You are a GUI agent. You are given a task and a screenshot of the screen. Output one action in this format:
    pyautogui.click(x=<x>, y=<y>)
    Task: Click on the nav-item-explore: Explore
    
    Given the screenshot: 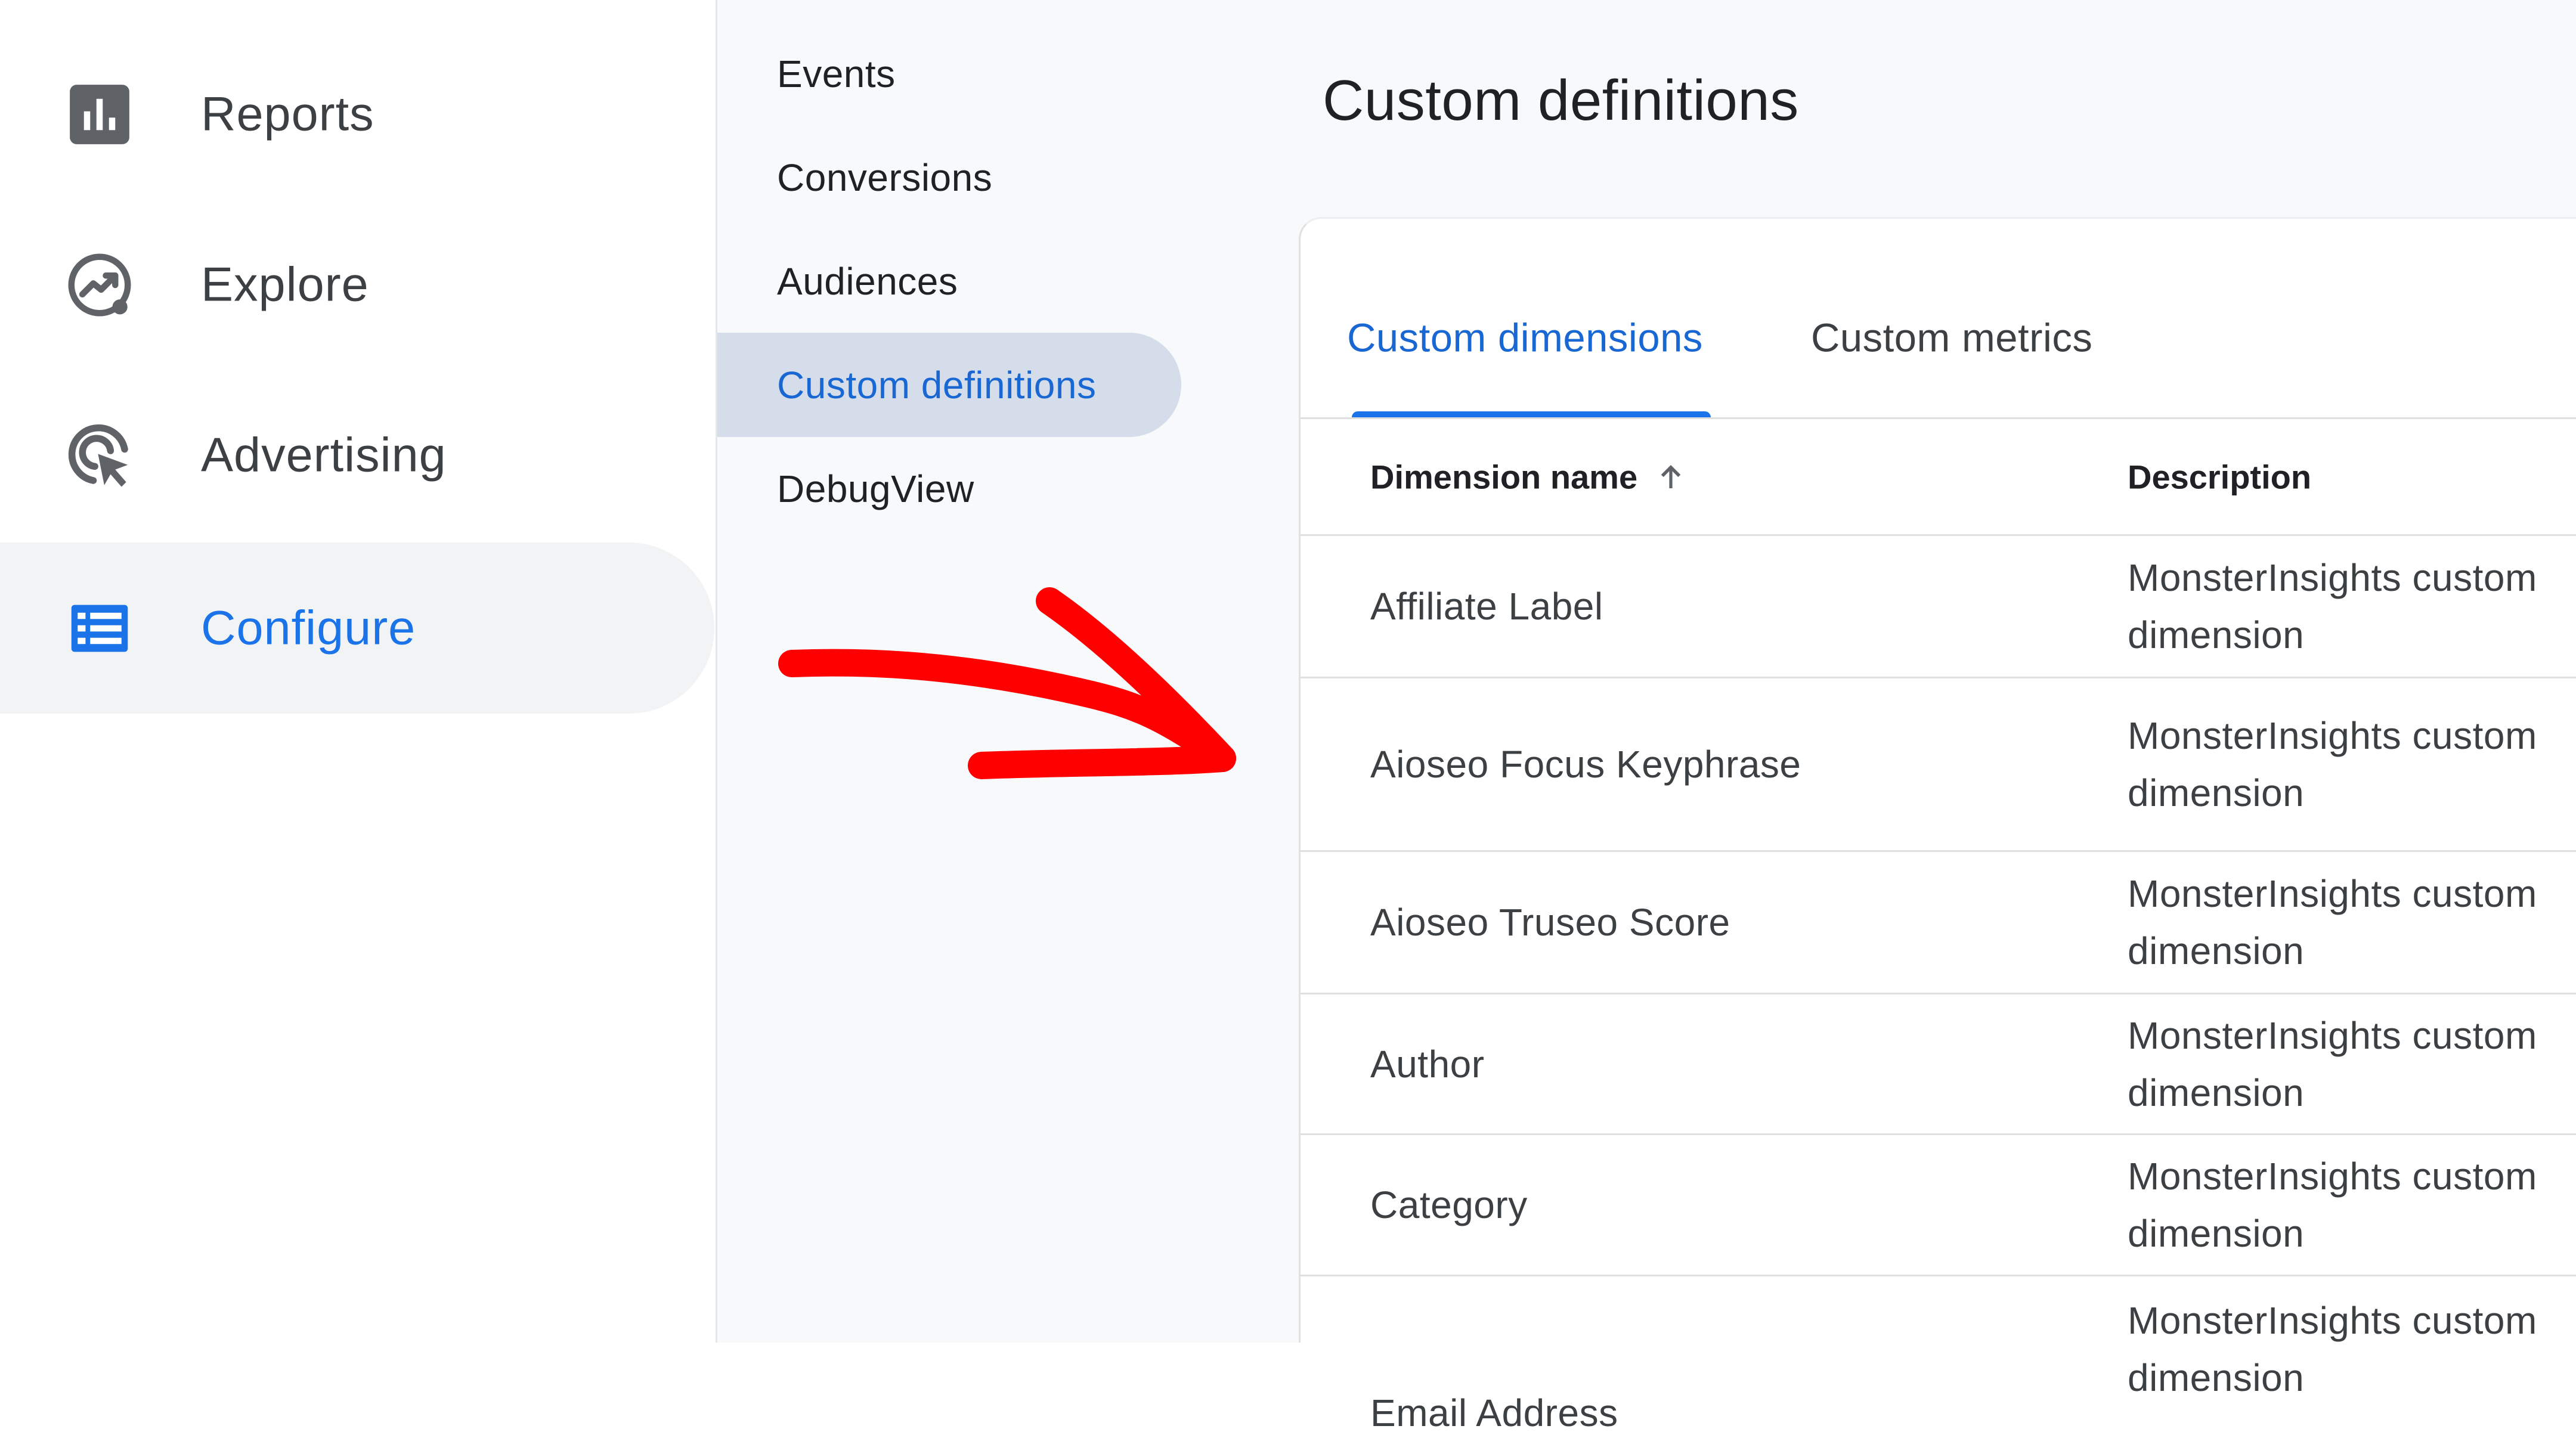 What is the action you would take?
    pyautogui.click(x=357, y=284)
    